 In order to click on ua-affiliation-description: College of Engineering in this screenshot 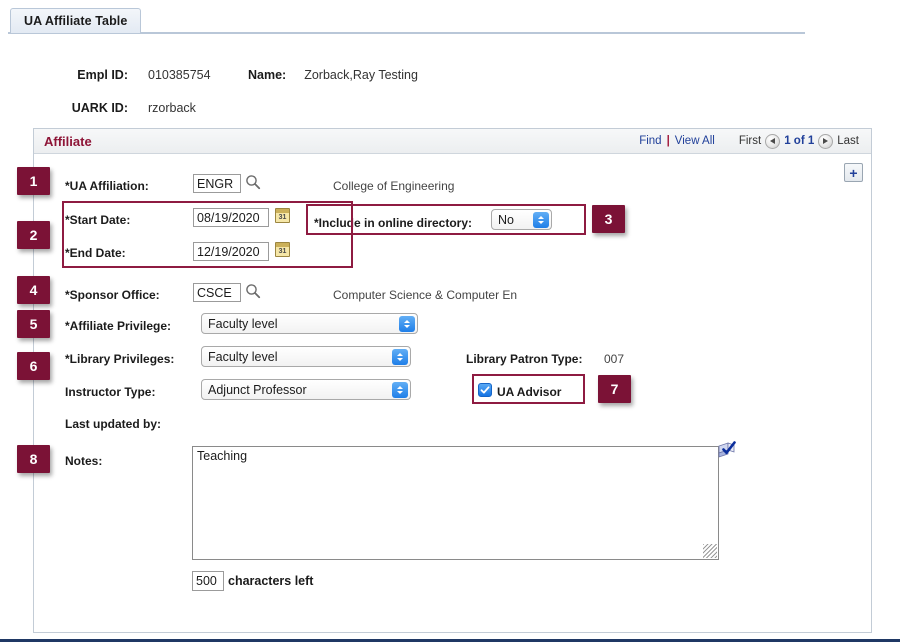, I will do `click(394, 186)`.